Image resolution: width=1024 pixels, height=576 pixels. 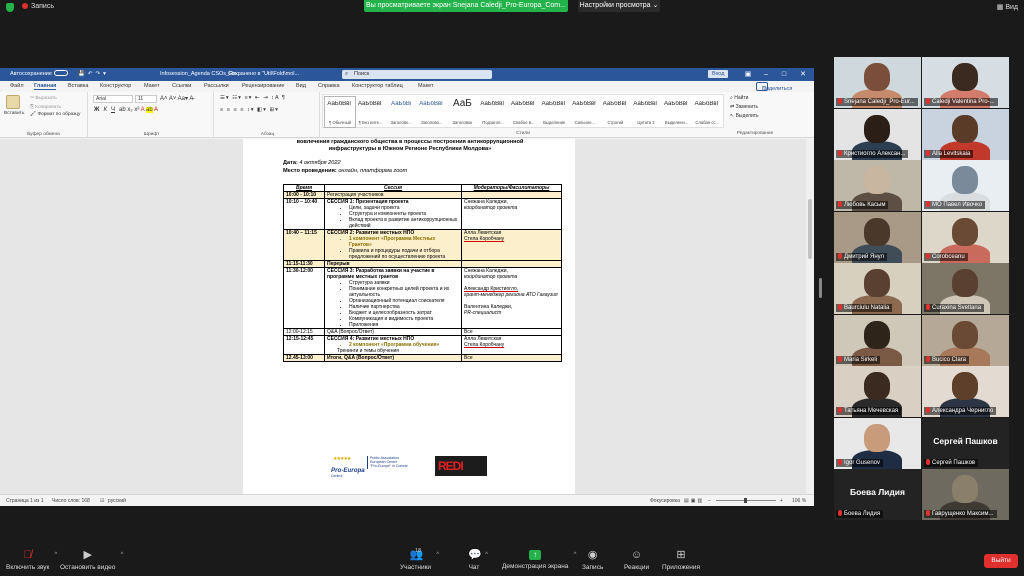 I want to click on style-item: АаБбВвГ Строгий, so click(x=615, y=112).